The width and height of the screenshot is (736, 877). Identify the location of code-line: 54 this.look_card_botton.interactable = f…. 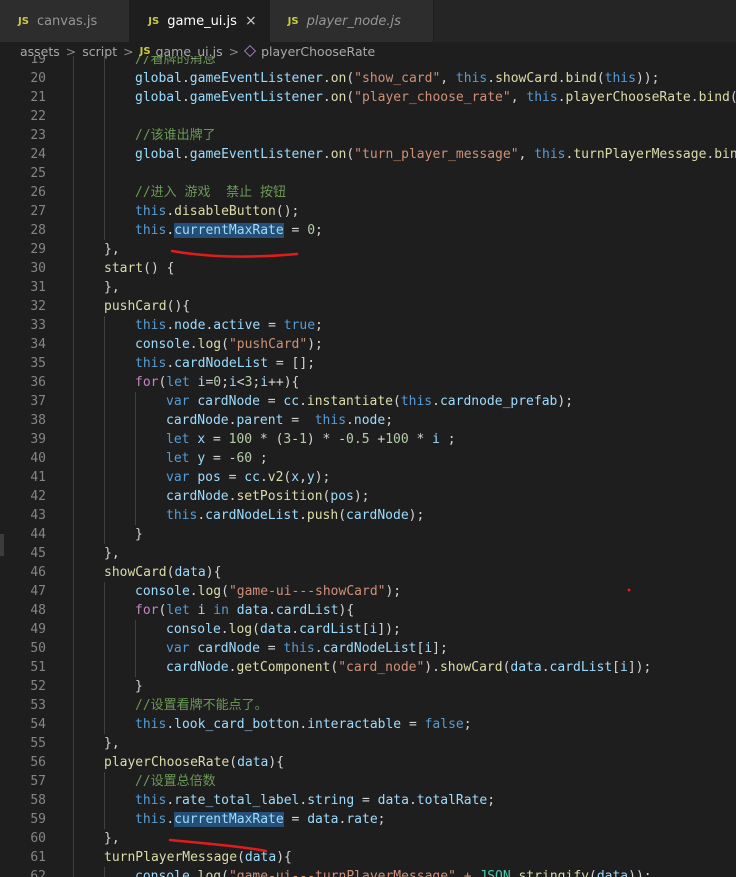
(368, 724).